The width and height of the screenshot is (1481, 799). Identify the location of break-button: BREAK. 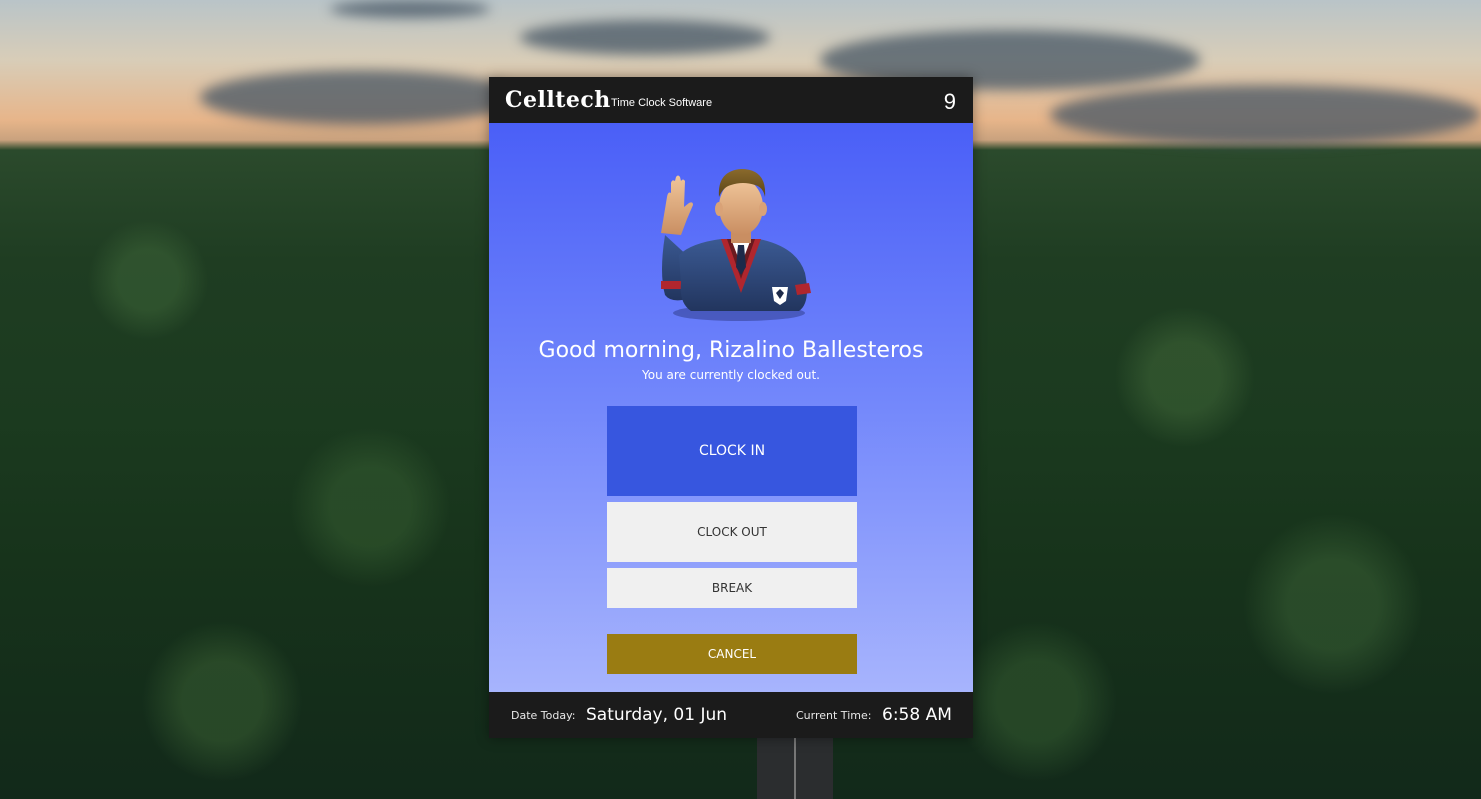
(732, 588).